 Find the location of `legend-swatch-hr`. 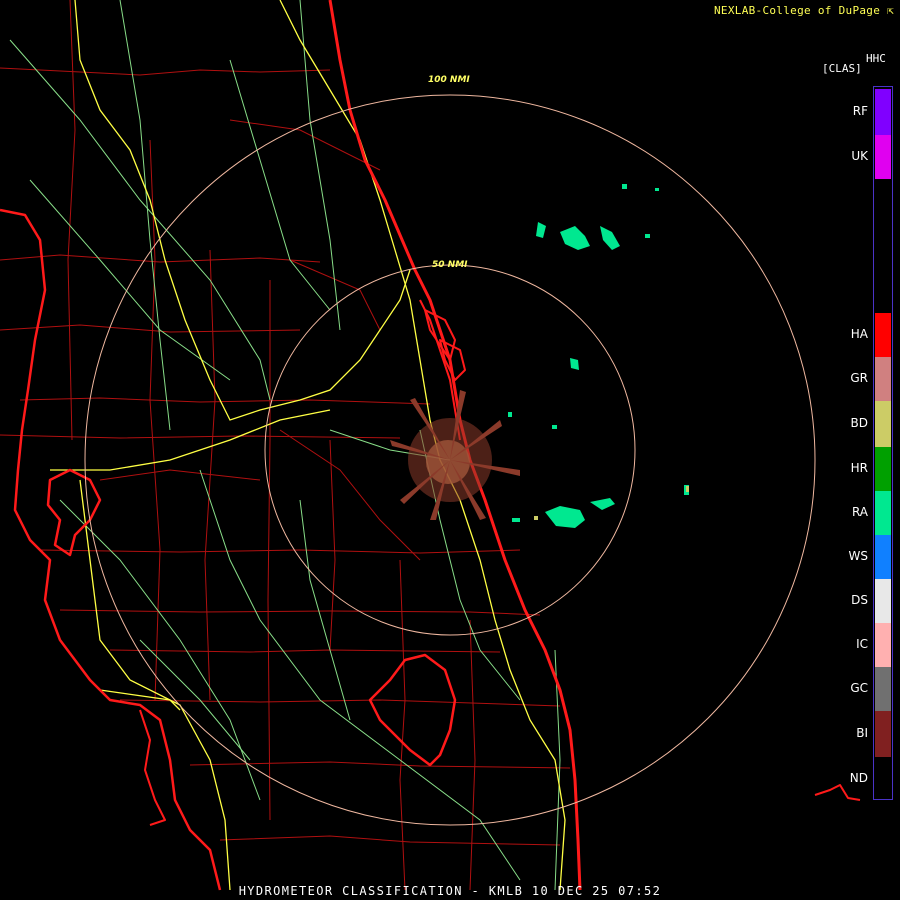

legend-swatch-hr is located at coordinates (883, 469).